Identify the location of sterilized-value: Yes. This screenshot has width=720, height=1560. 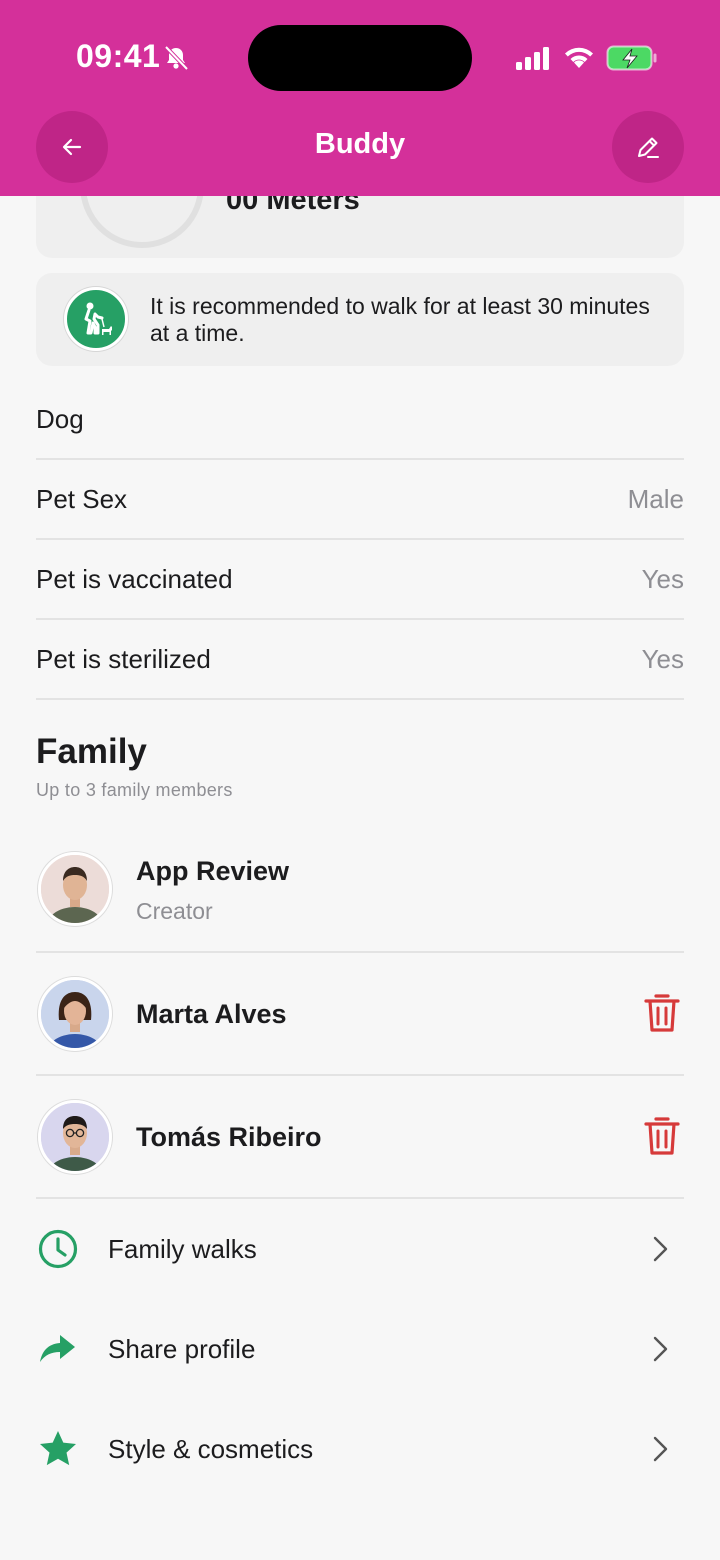
(662, 658).